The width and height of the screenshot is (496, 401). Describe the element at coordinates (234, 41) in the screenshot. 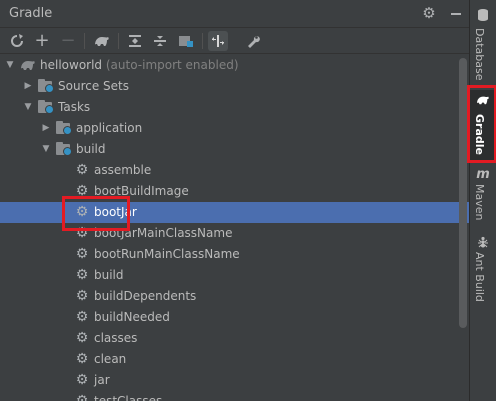

I see `gradle-toolbar: + −` at that location.